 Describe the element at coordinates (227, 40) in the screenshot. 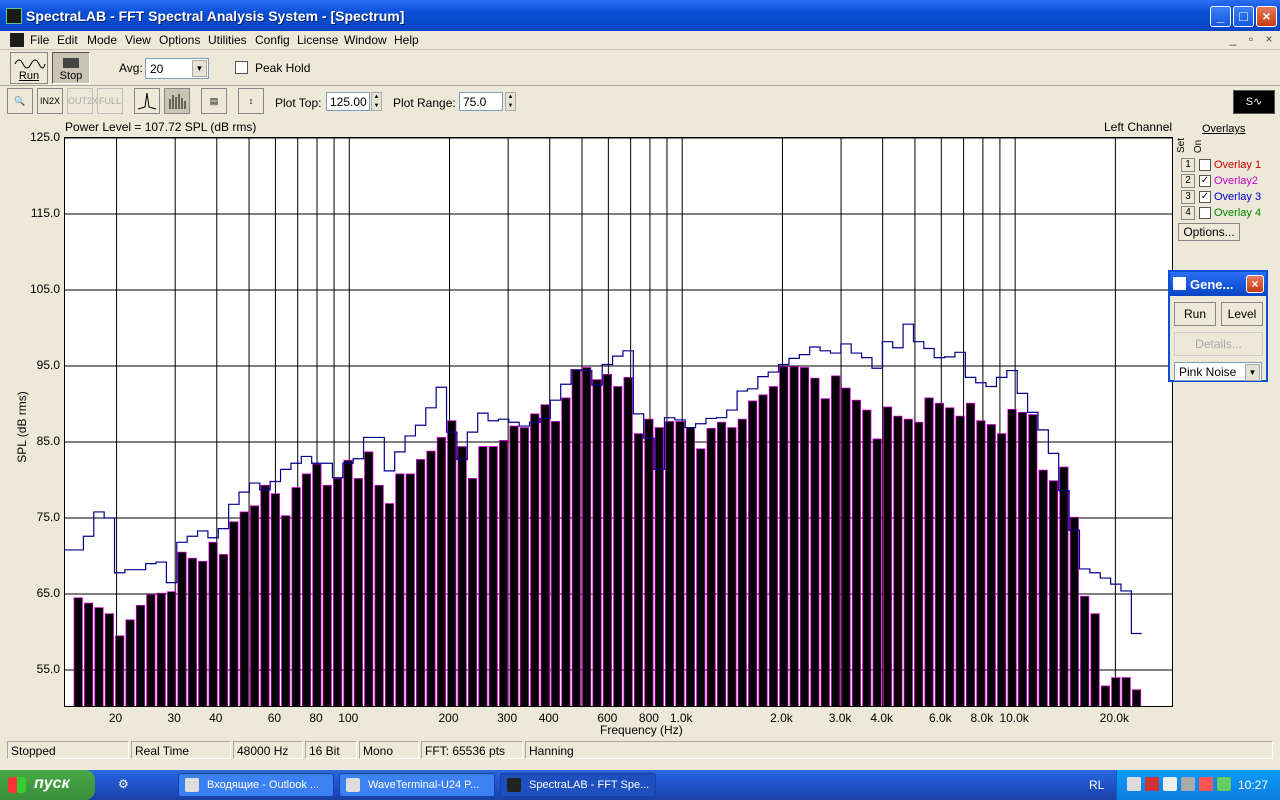

I see `menu-utilities: Utilities` at that location.